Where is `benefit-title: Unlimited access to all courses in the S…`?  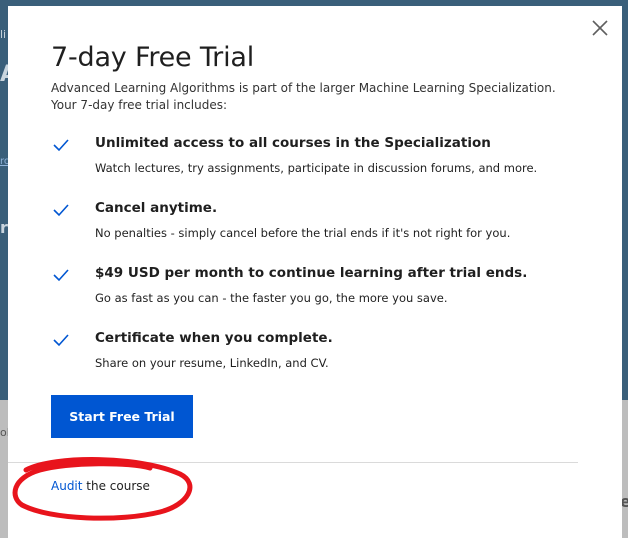
benefit-title: Unlimited access to all courses in the S… is located at coordinates (293, 143).